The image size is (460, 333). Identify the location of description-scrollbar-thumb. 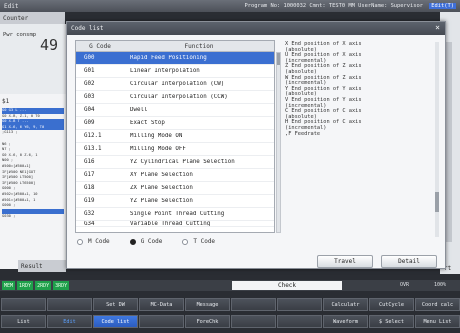
(437, 202).